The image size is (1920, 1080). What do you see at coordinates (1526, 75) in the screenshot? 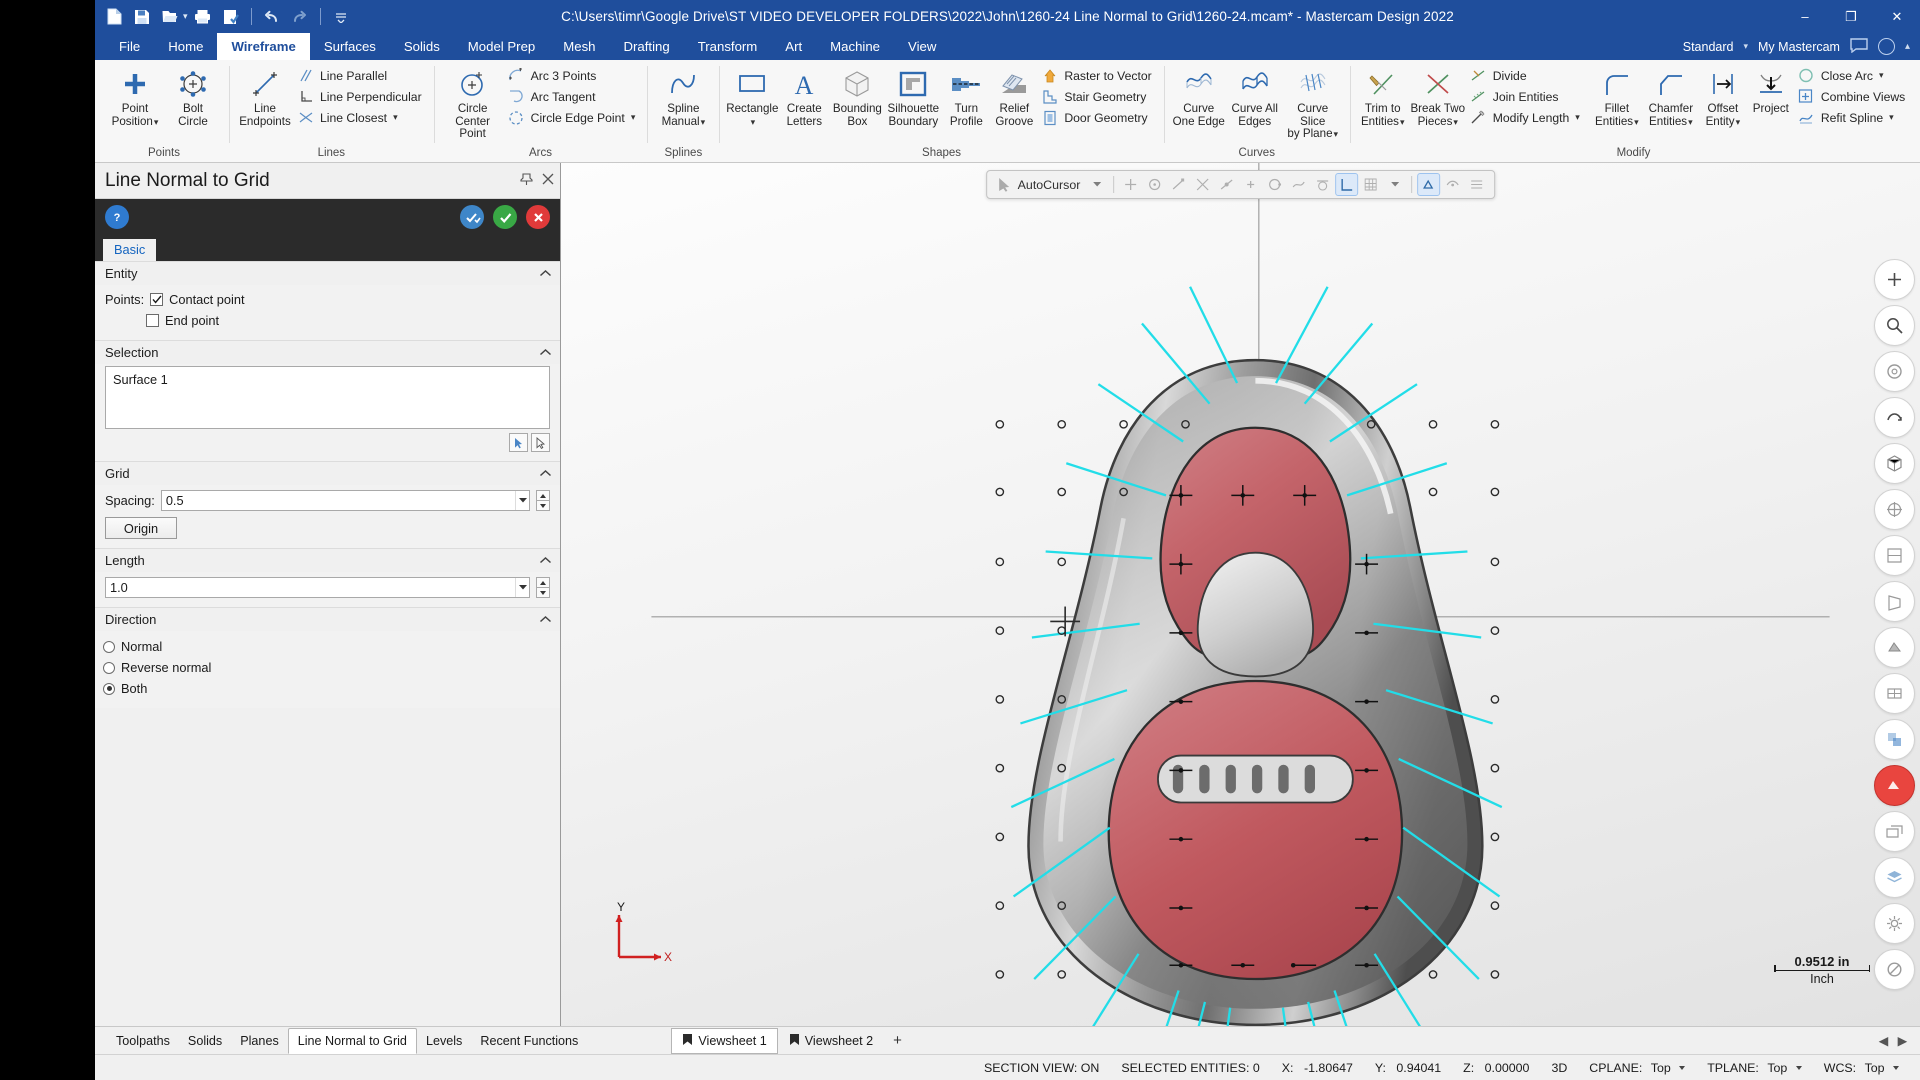
I see `divide-button: Divide` at bounding box center [1526, 75].